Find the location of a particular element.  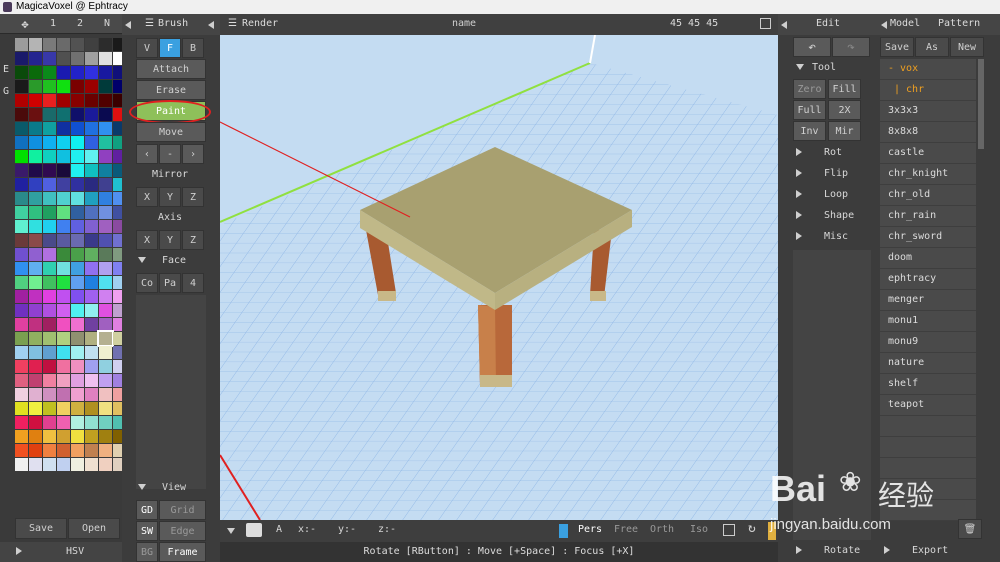

shape-section: Shape is located at coordinates (825, 216).